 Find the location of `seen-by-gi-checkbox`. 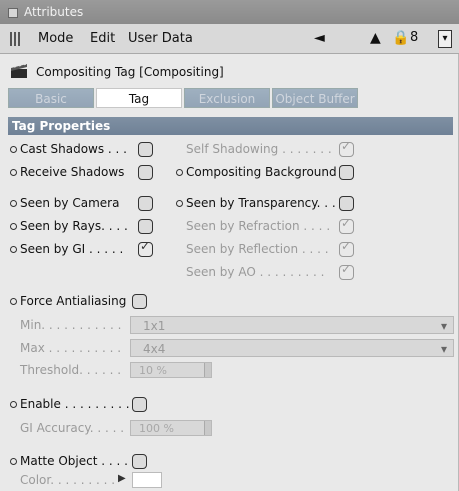

seen-by-gi-checkbox is located at coordinates (145, 248).